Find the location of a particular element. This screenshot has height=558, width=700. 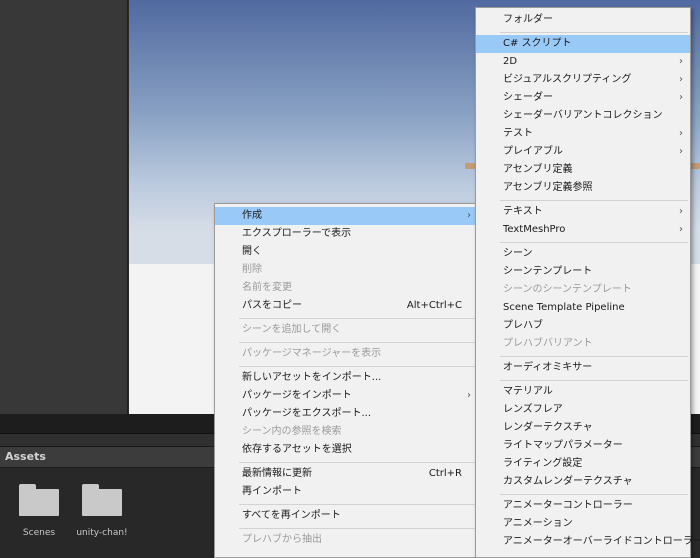

menu-item-label: レンズフレア is located at coordinates (533, 409).